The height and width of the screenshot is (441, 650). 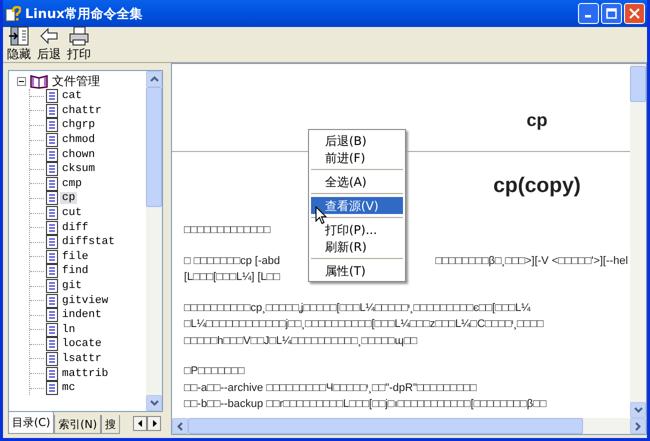 What do you see at coordinates (88, 242) in the screenshot?
I see `tree-item: diffstat` at bounding box center [88, 242].